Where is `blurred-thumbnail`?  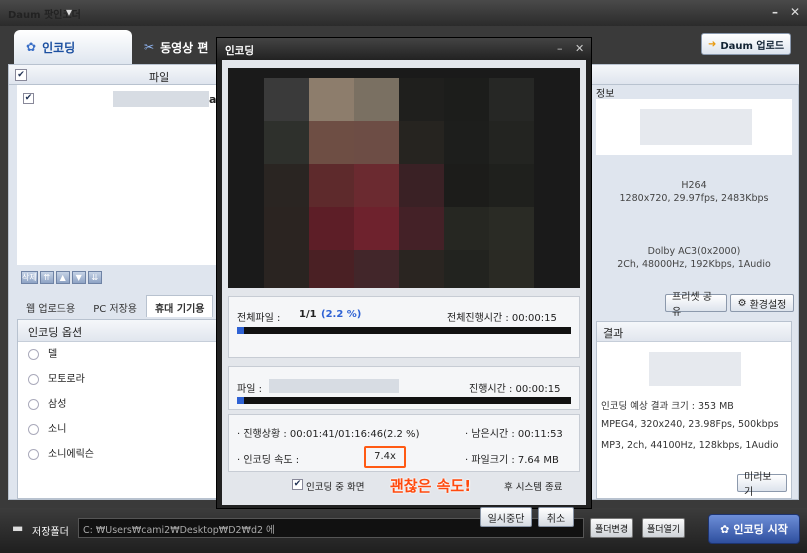
blurred-thumbnail is located at coordinates (696, 127).